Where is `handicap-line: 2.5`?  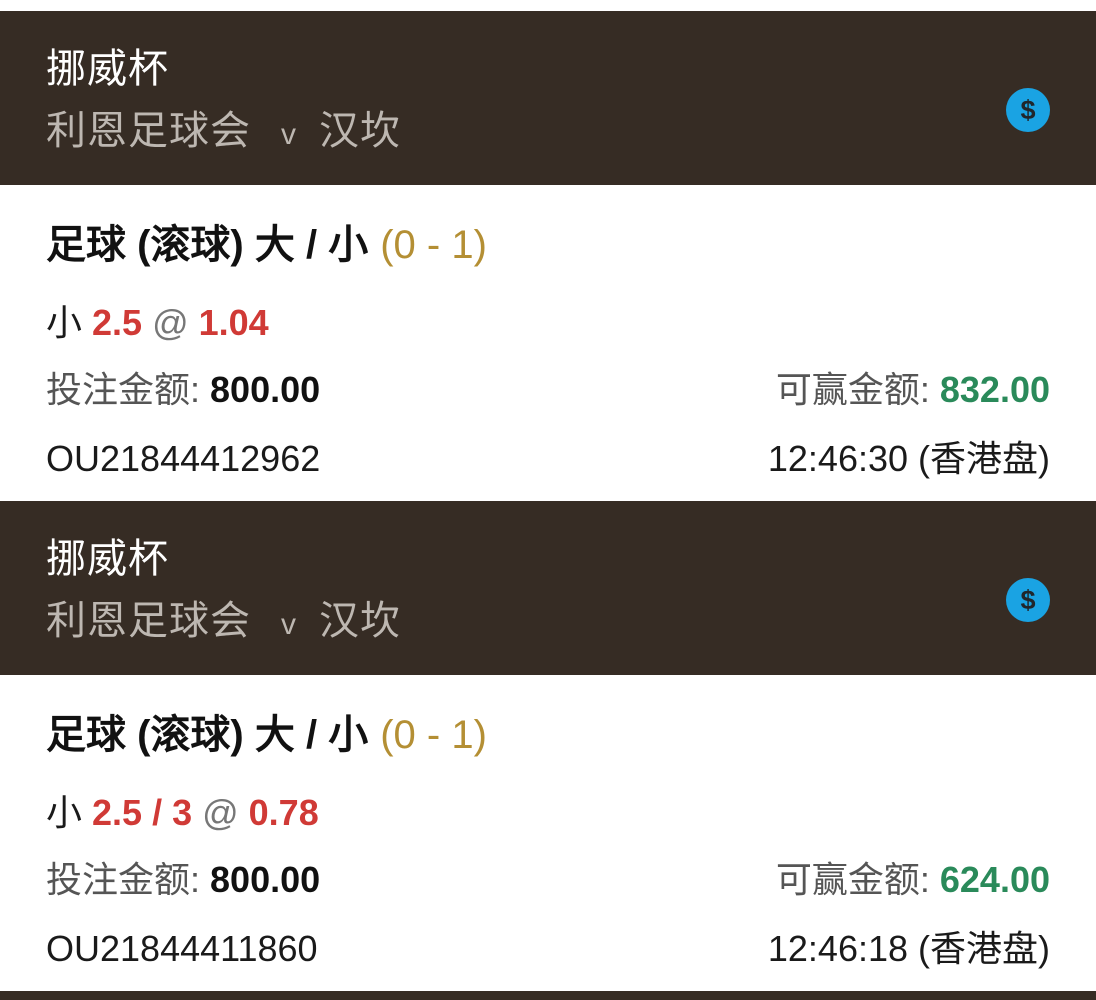 handicap-line: 2.5 is located at coordinates (117, 322).